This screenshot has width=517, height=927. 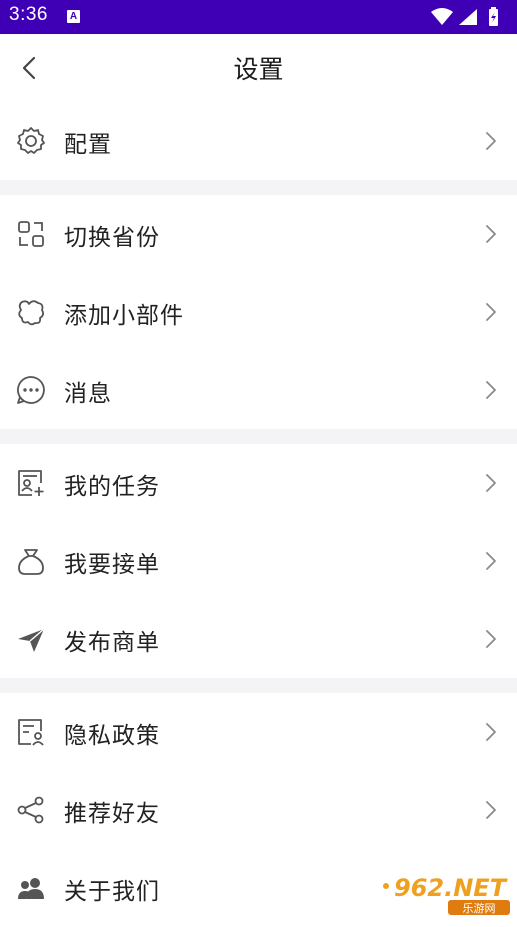 I want to click on settings-row-label: 消息, so click(x=88, y=394).